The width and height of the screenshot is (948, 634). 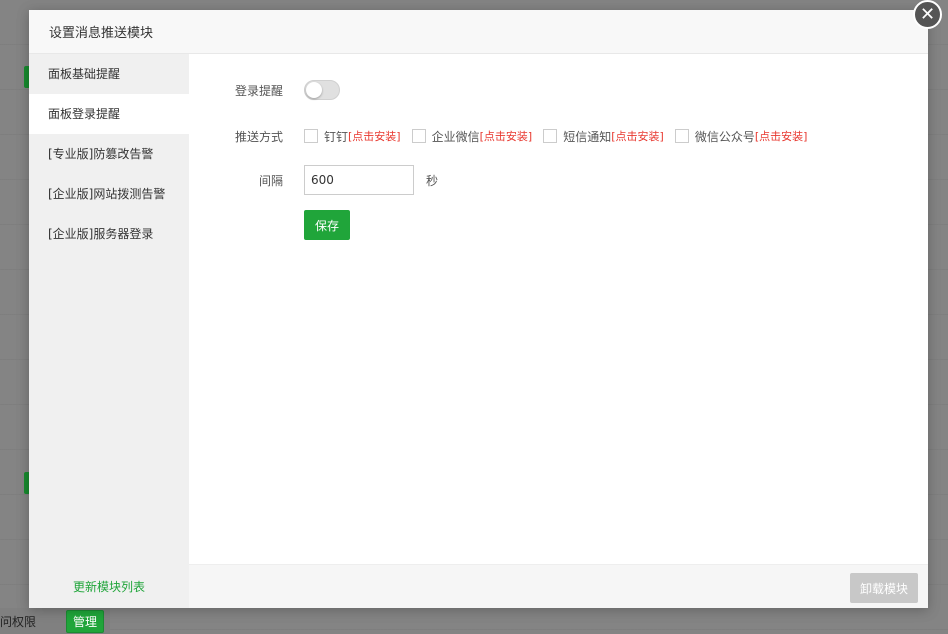 I want to click on interval-row: 间隔 秒, so click(x=313, y=180).